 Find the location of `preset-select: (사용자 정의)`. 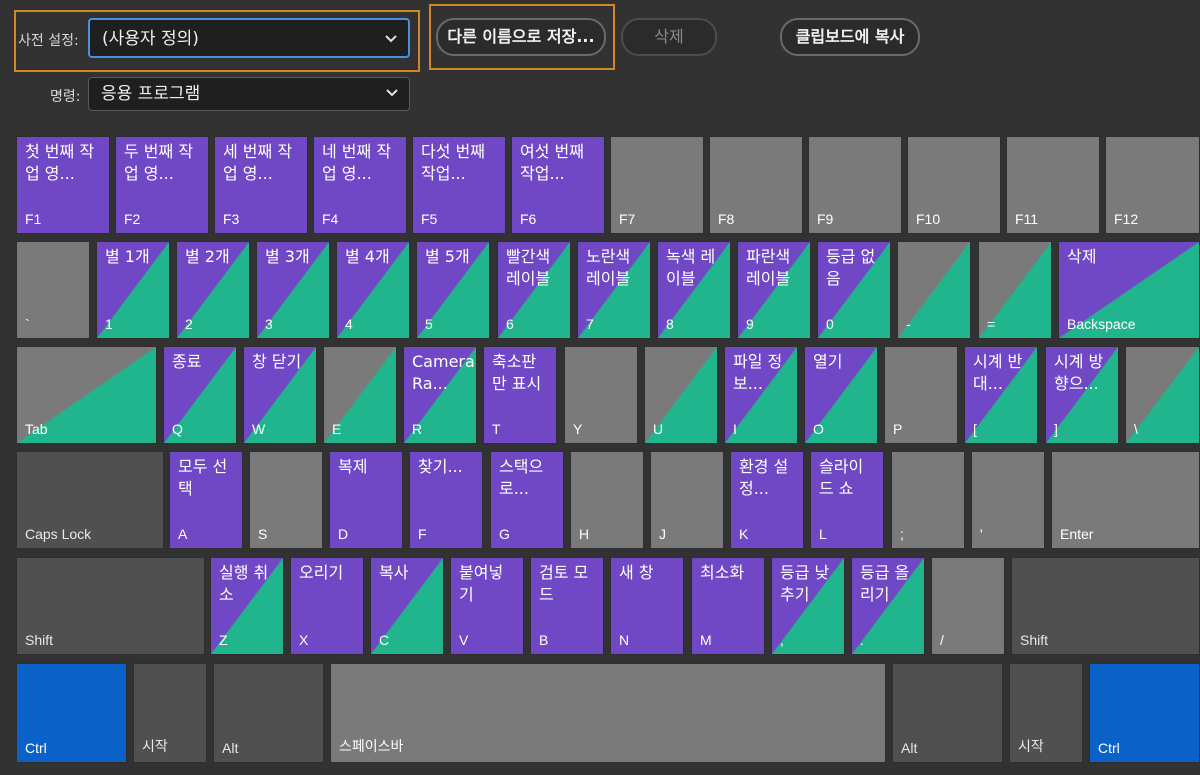

preset-select: (사용자 정의) is located at coordinates (249, 38).